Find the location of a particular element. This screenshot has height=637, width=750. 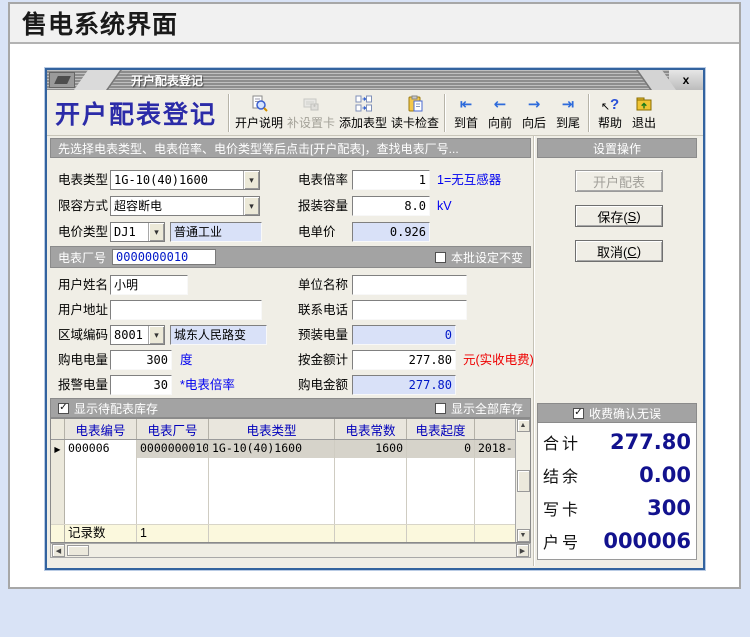

cancel-label: 取消( is located at coordinates (612, 252).